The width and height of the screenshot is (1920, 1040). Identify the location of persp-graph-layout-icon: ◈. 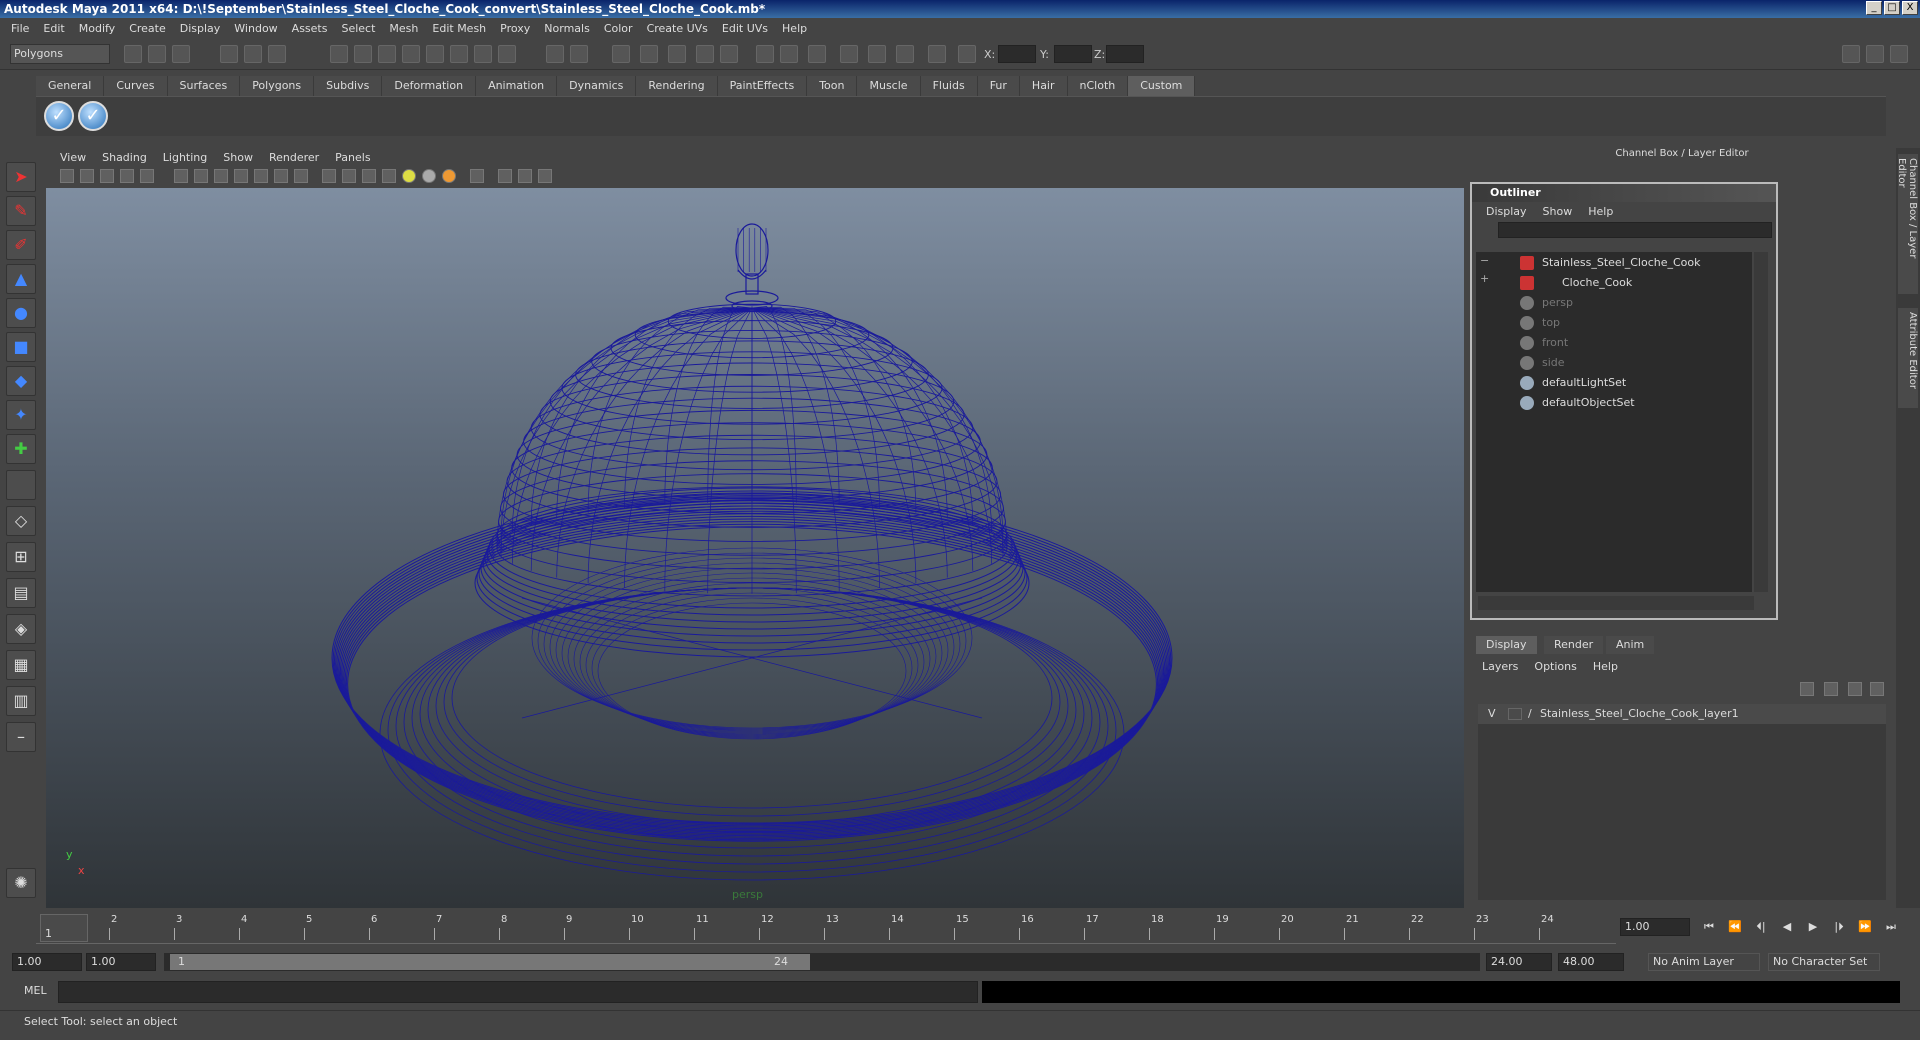
(21, 629).